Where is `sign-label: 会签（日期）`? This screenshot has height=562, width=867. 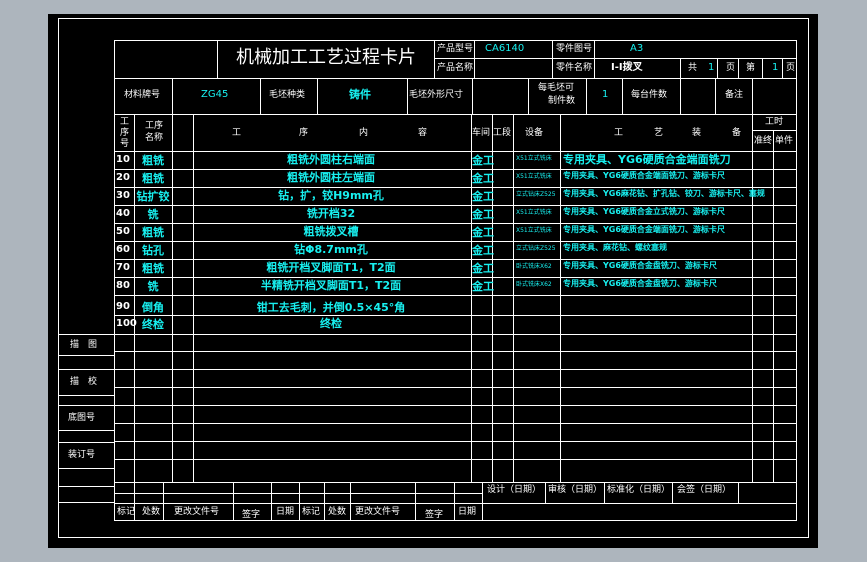 sign-label: 会签（日期） is located at coordinates (704, 490).